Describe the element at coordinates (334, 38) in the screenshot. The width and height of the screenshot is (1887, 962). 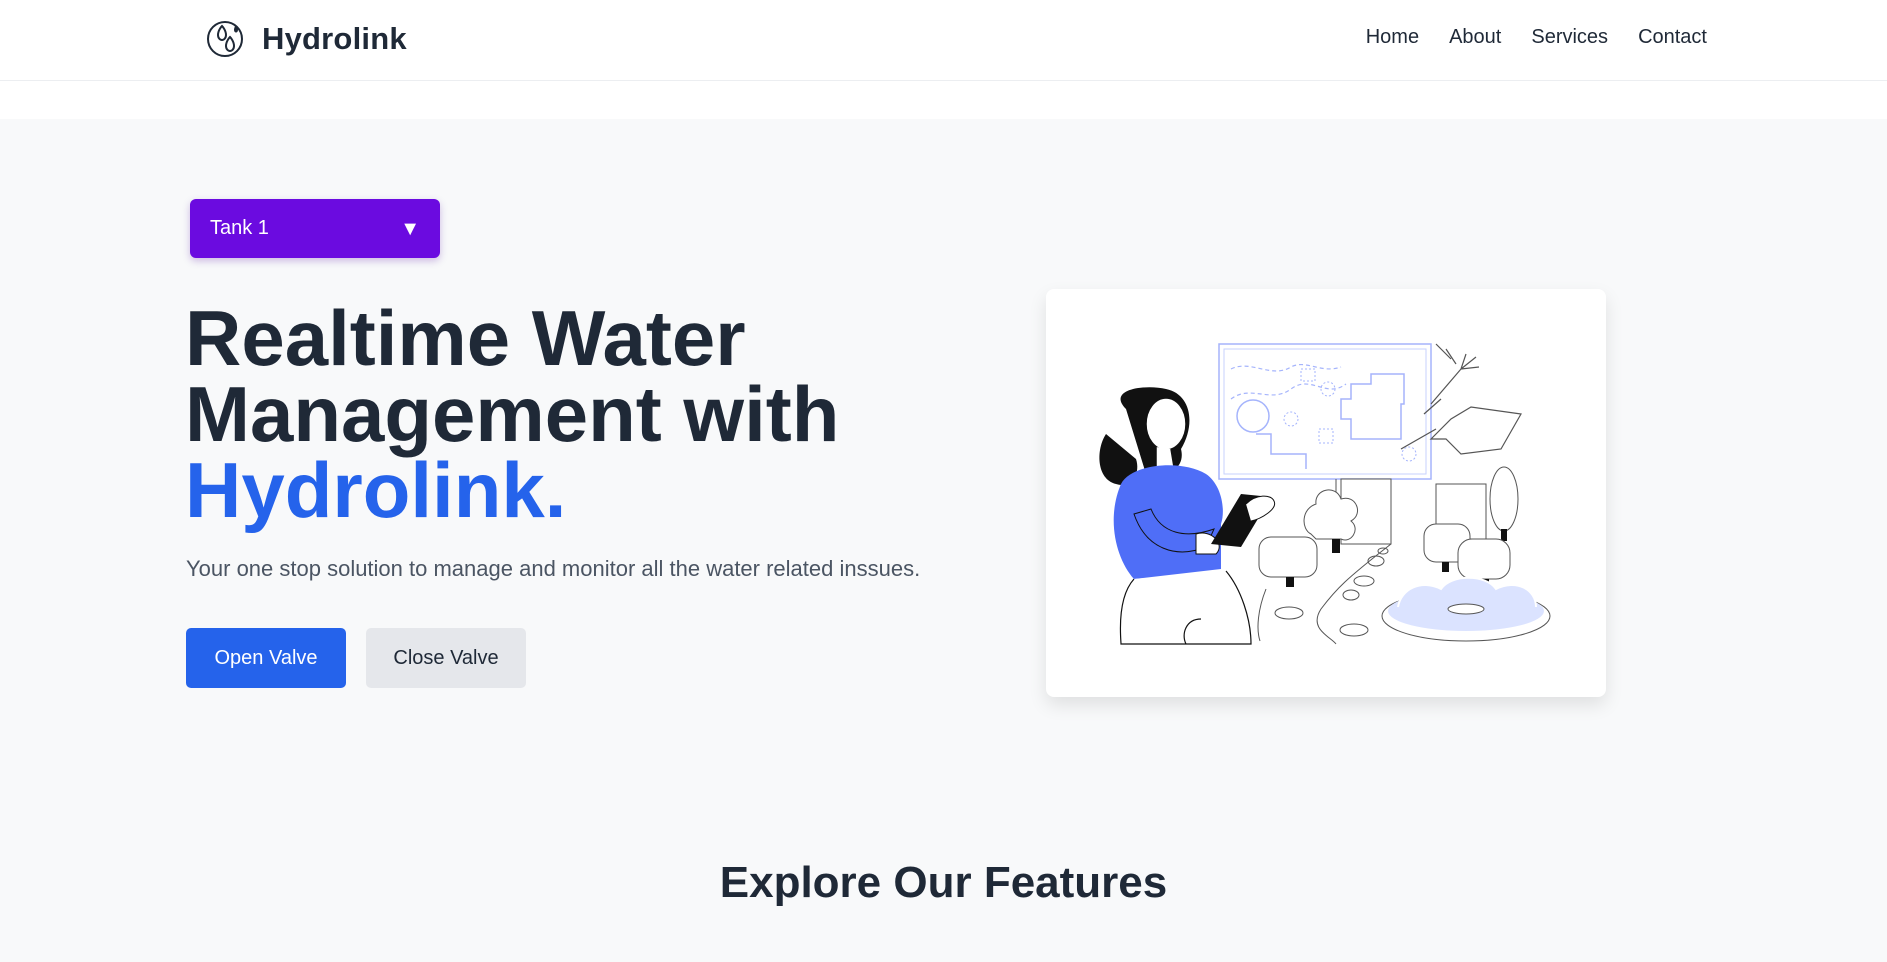
I see `brand-name: Hydrolink` at that location.